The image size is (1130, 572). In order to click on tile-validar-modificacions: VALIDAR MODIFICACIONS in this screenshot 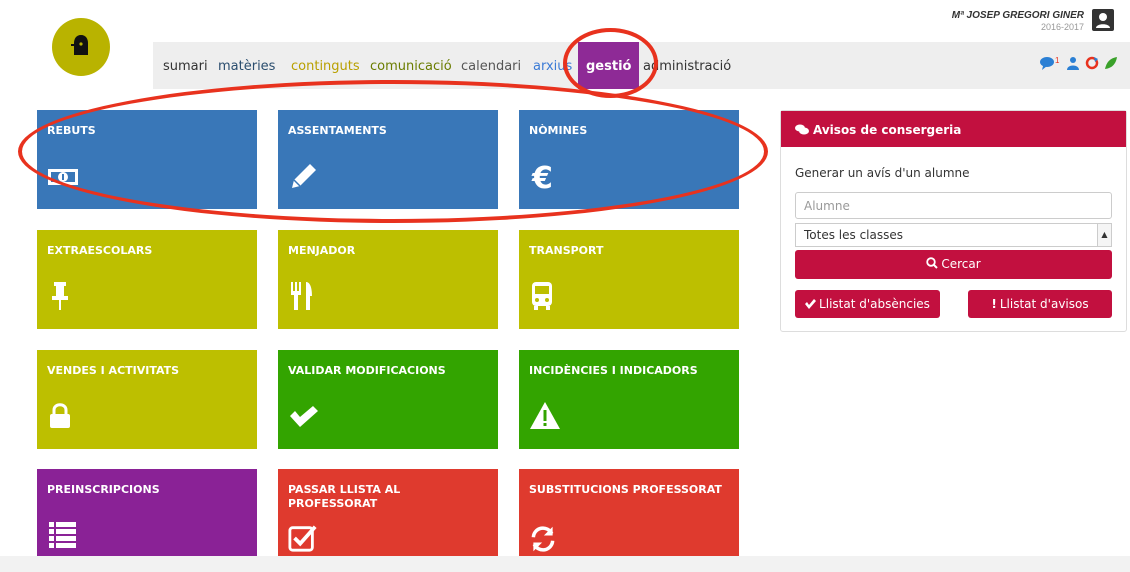, I will do `click(388, 399)`.